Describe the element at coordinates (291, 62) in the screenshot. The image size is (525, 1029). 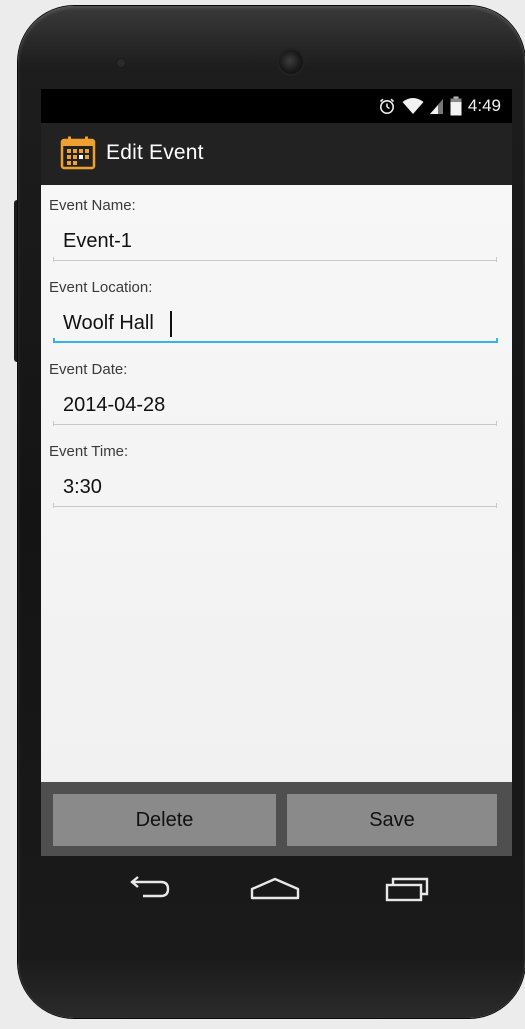
I see `earpiece-speaker` at that location.